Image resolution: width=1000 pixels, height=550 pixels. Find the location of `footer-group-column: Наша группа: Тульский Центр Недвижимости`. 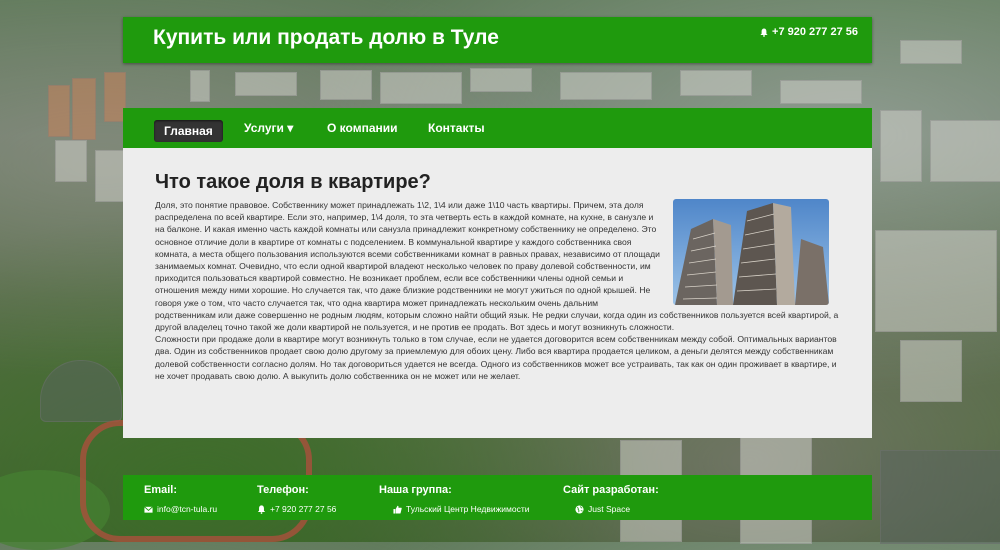

footer-group-column: Наша группа: Тульский Центр Недвижимости is located at coordinates (454, 499).